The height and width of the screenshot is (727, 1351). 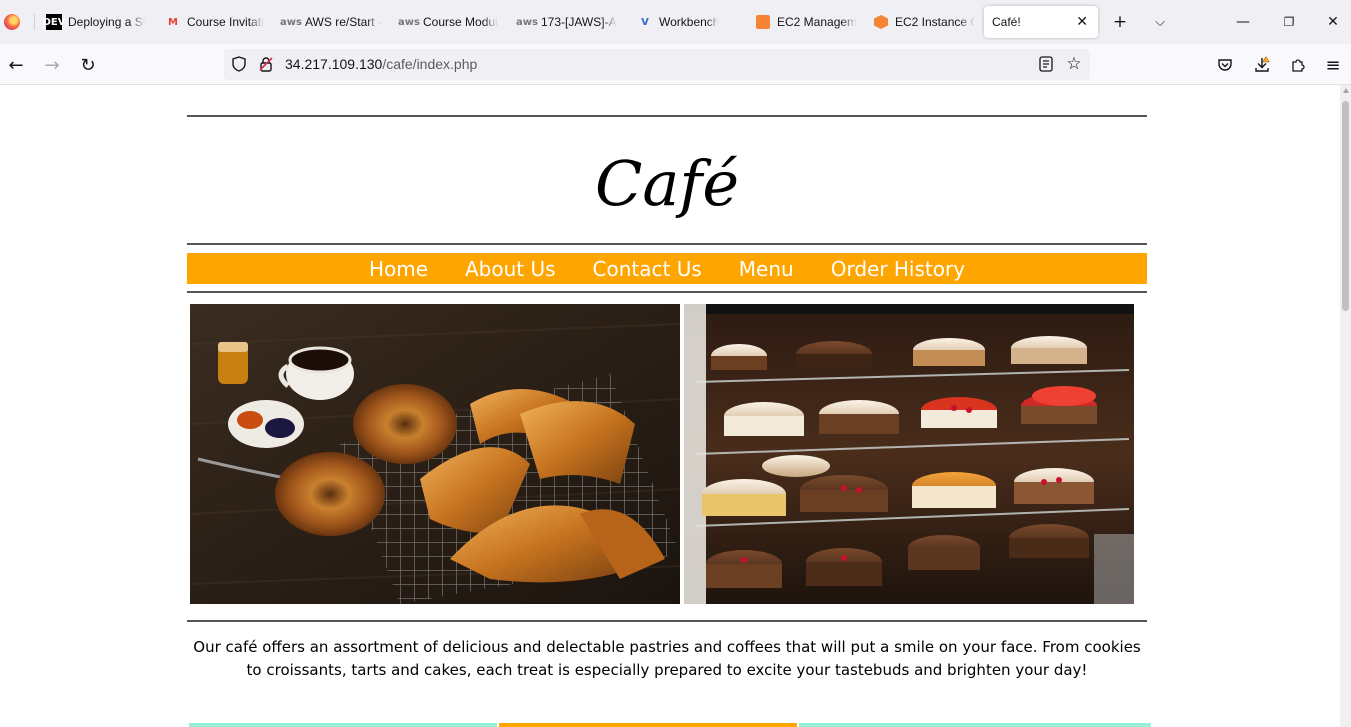 What do you see at coordinates (225, 22) in the screenshot?
I see `tab-title: Course Invitati` at bounding box center [225, 22].